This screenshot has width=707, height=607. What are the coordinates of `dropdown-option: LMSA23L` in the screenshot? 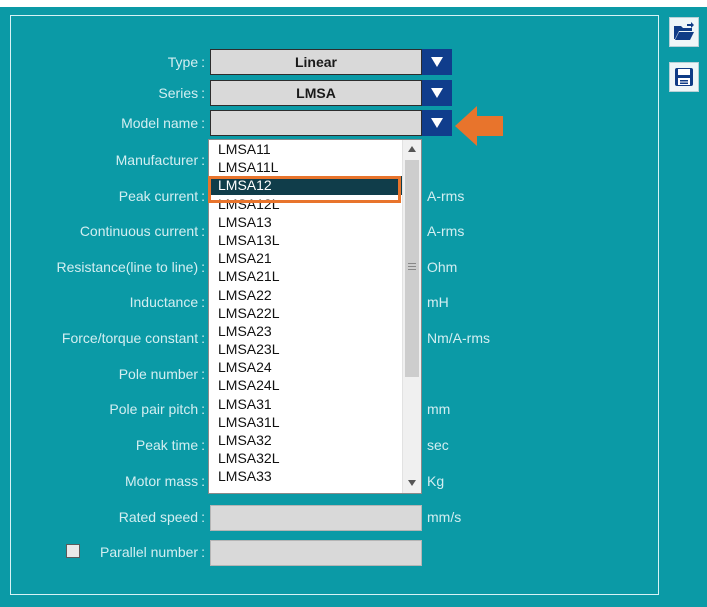 It's located at (305, 349).